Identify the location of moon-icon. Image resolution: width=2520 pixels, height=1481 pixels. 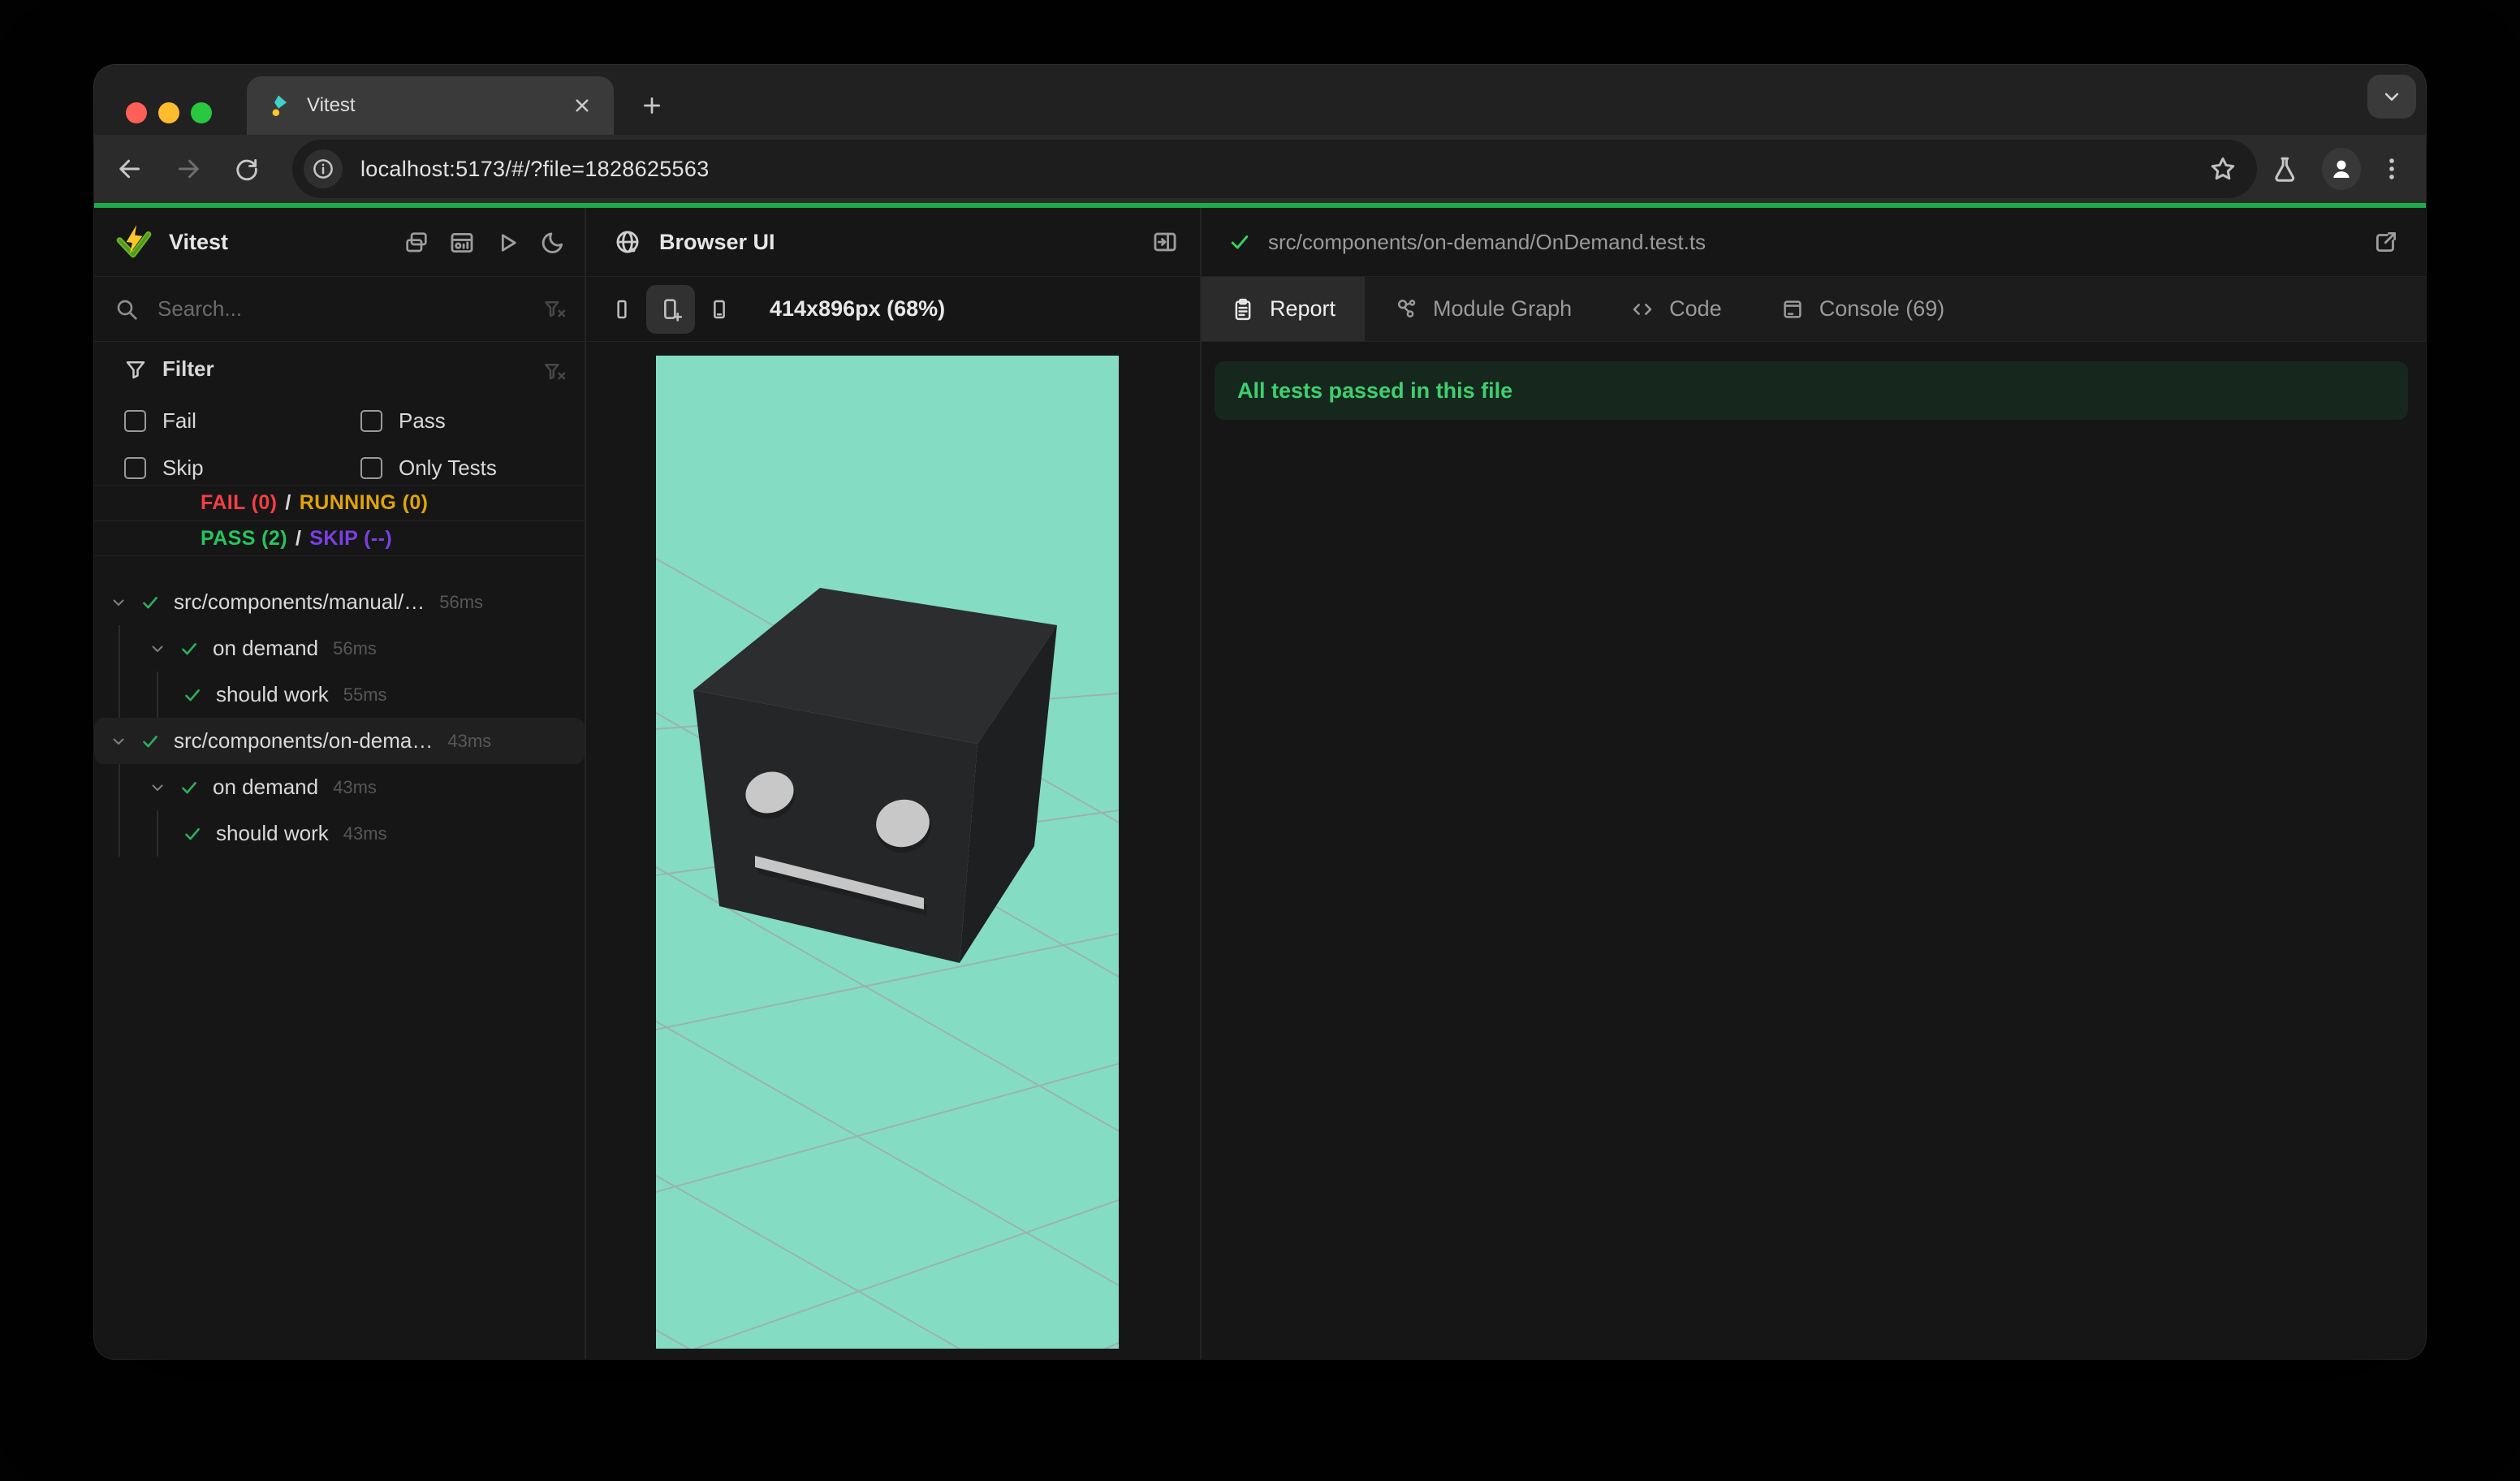
(552, 243).